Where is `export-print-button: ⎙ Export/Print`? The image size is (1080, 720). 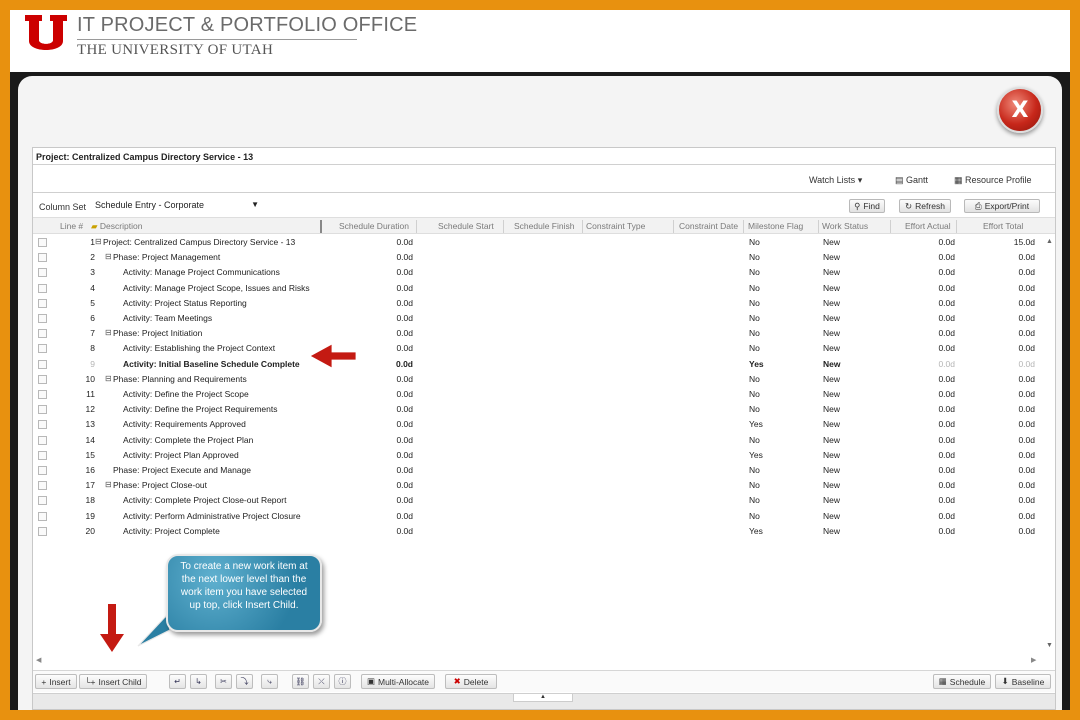 export-print-button: ⎙ Export/Print is located at coordinates (1002, 206).